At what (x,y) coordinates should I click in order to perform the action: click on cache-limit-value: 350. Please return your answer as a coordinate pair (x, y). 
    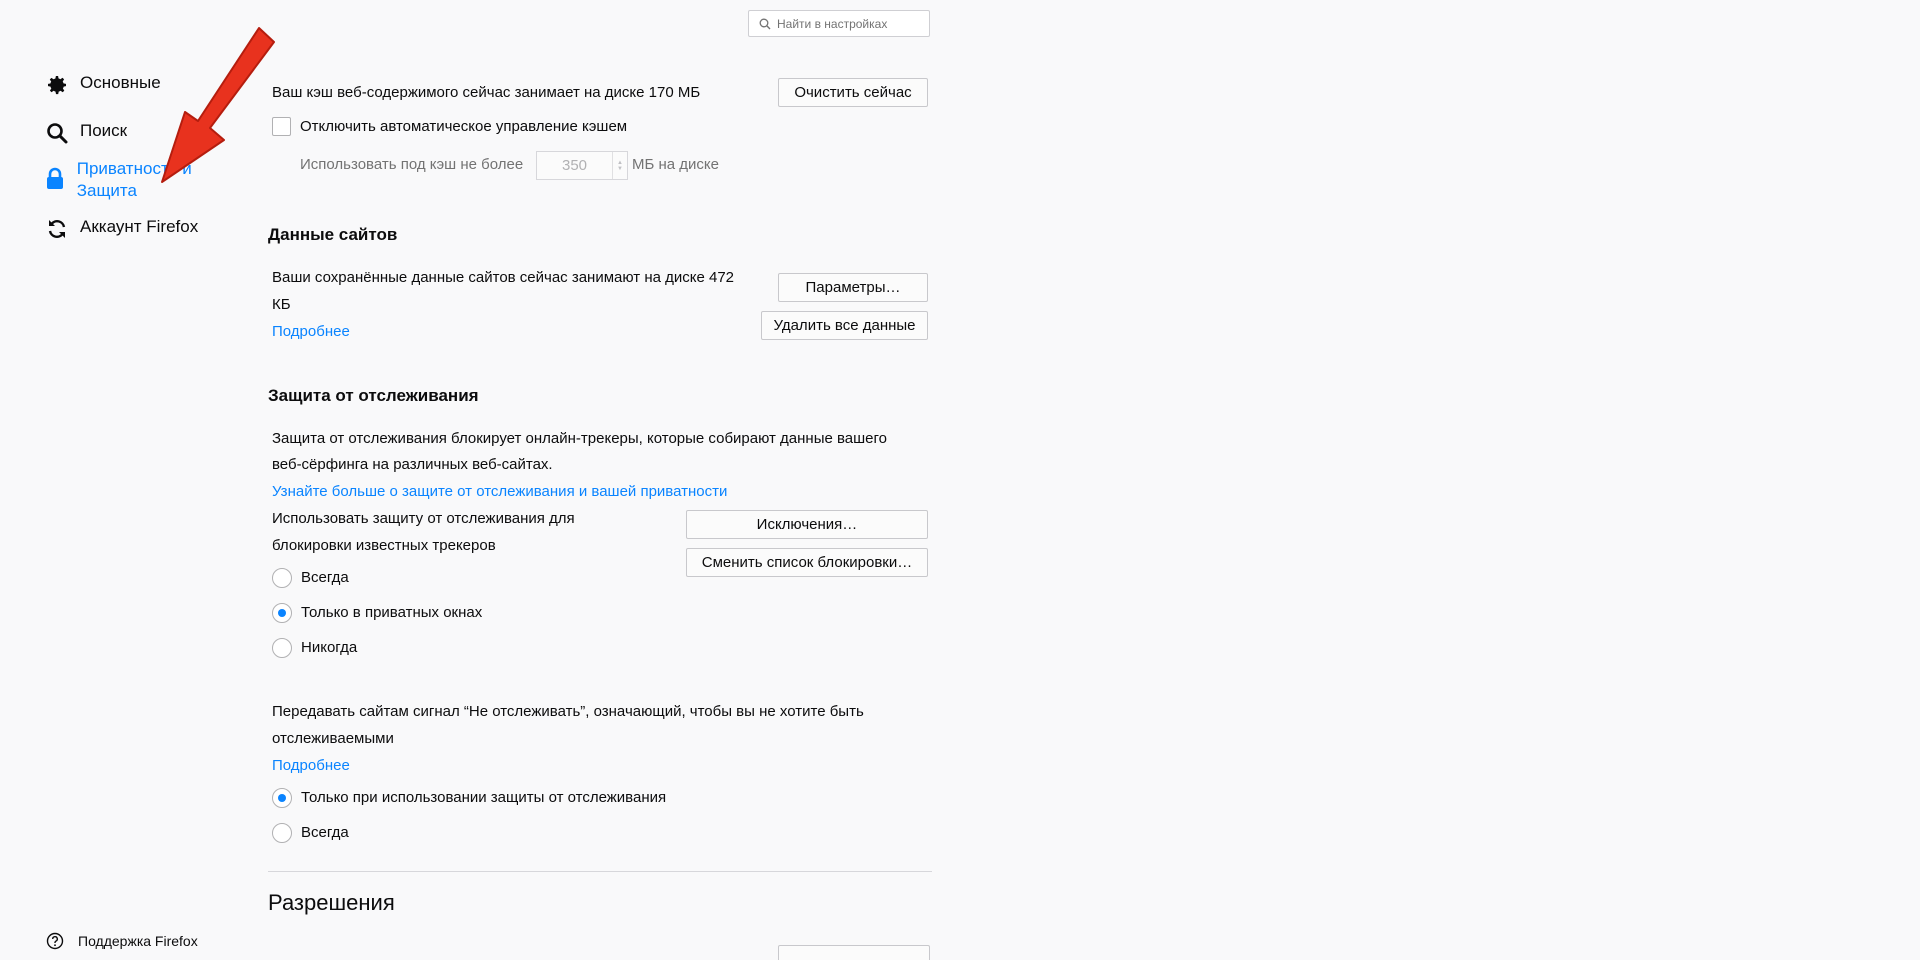
    Looking at the image, I should click on (574, 165).